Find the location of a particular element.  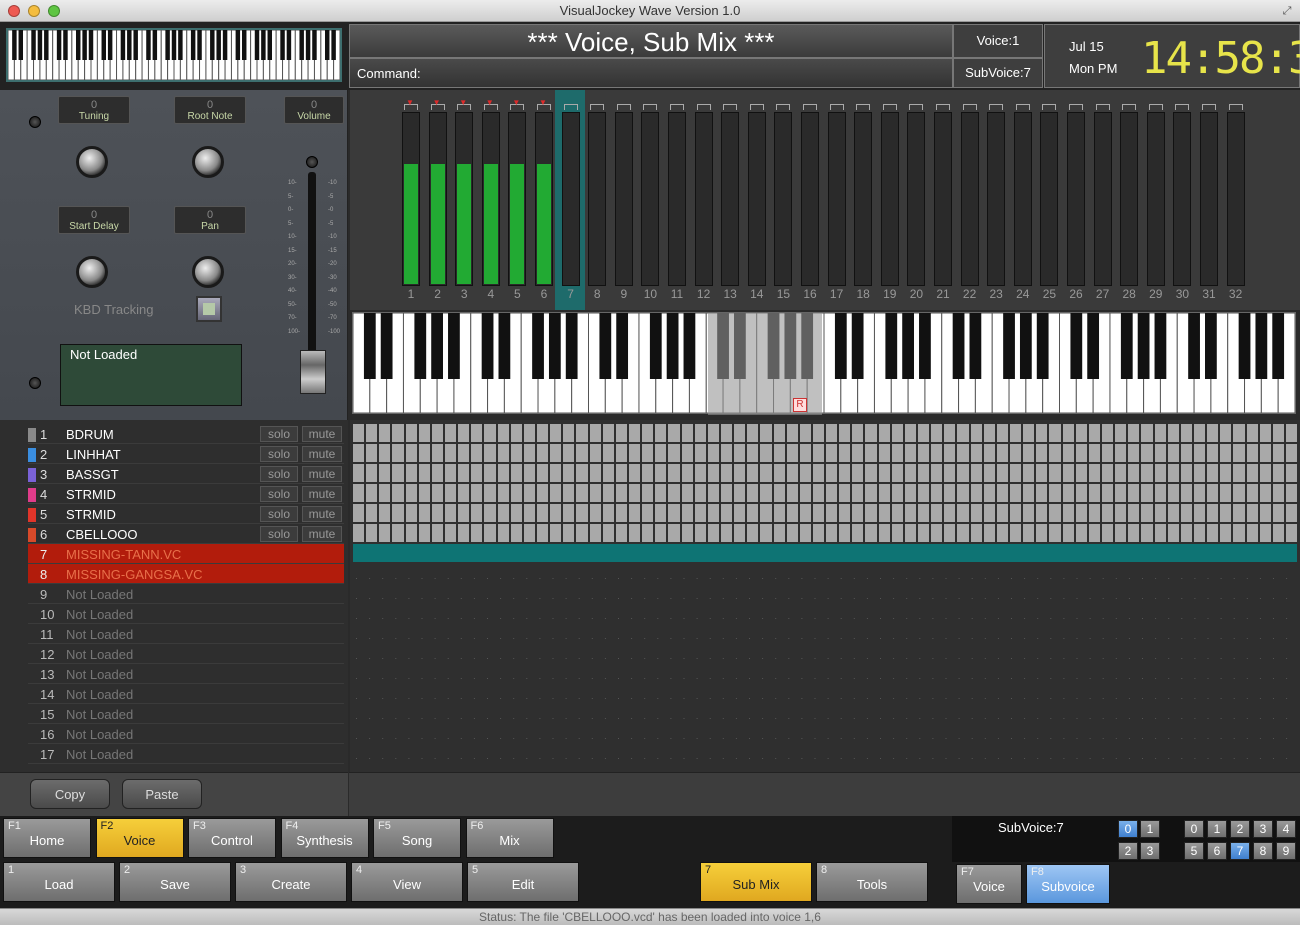

meter-number: 5 is located at coordinates (517, 294).